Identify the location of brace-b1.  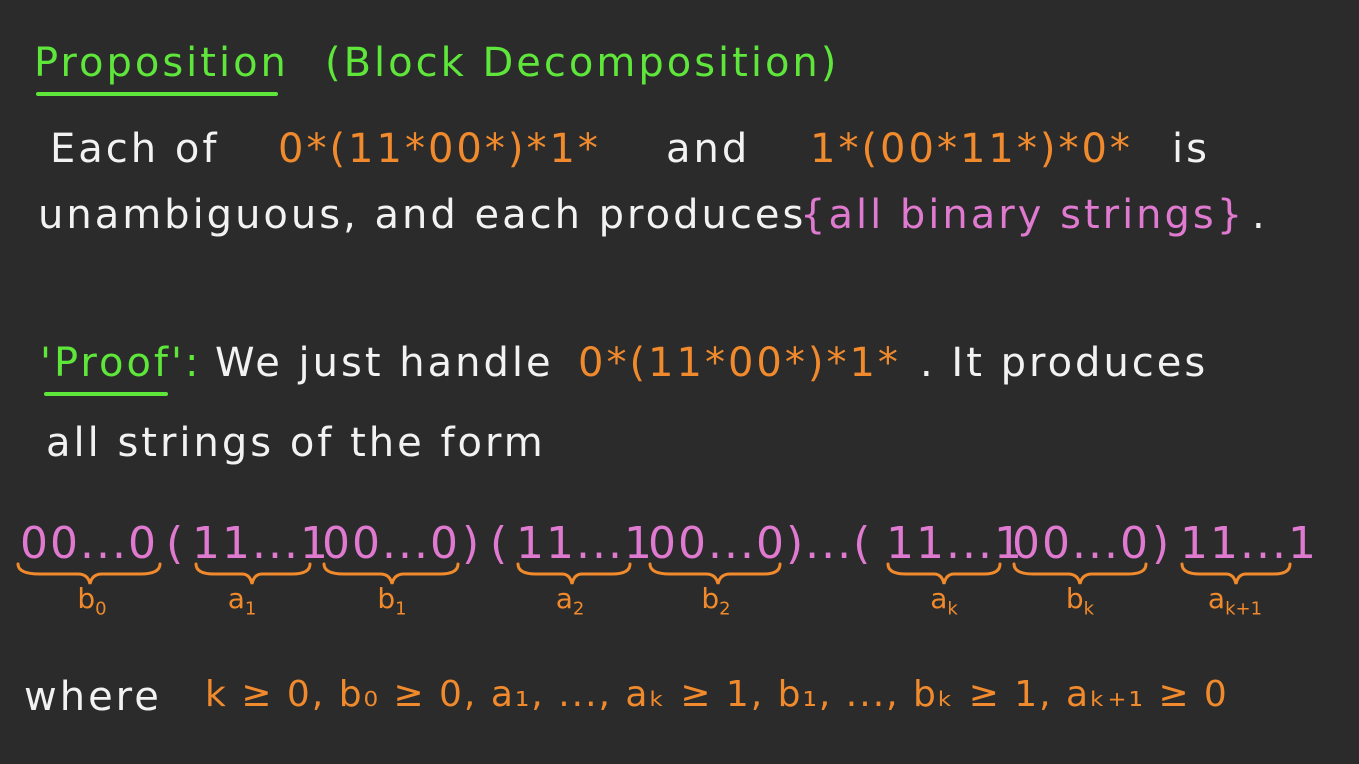
(391, 573).